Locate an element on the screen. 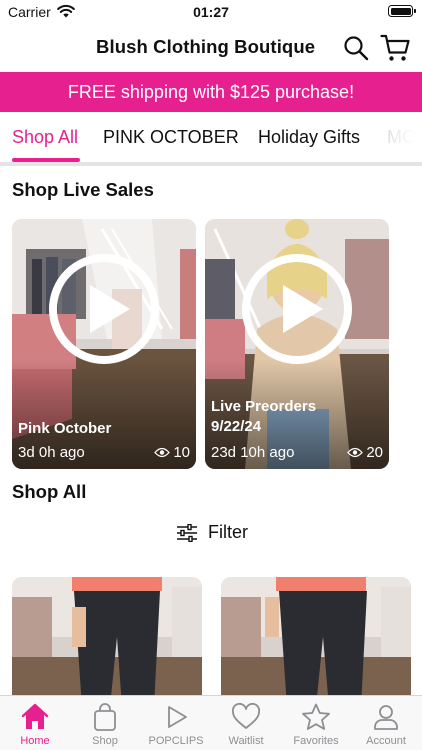  shop-all-heading: Shop All is located at coordinates (49, 491).